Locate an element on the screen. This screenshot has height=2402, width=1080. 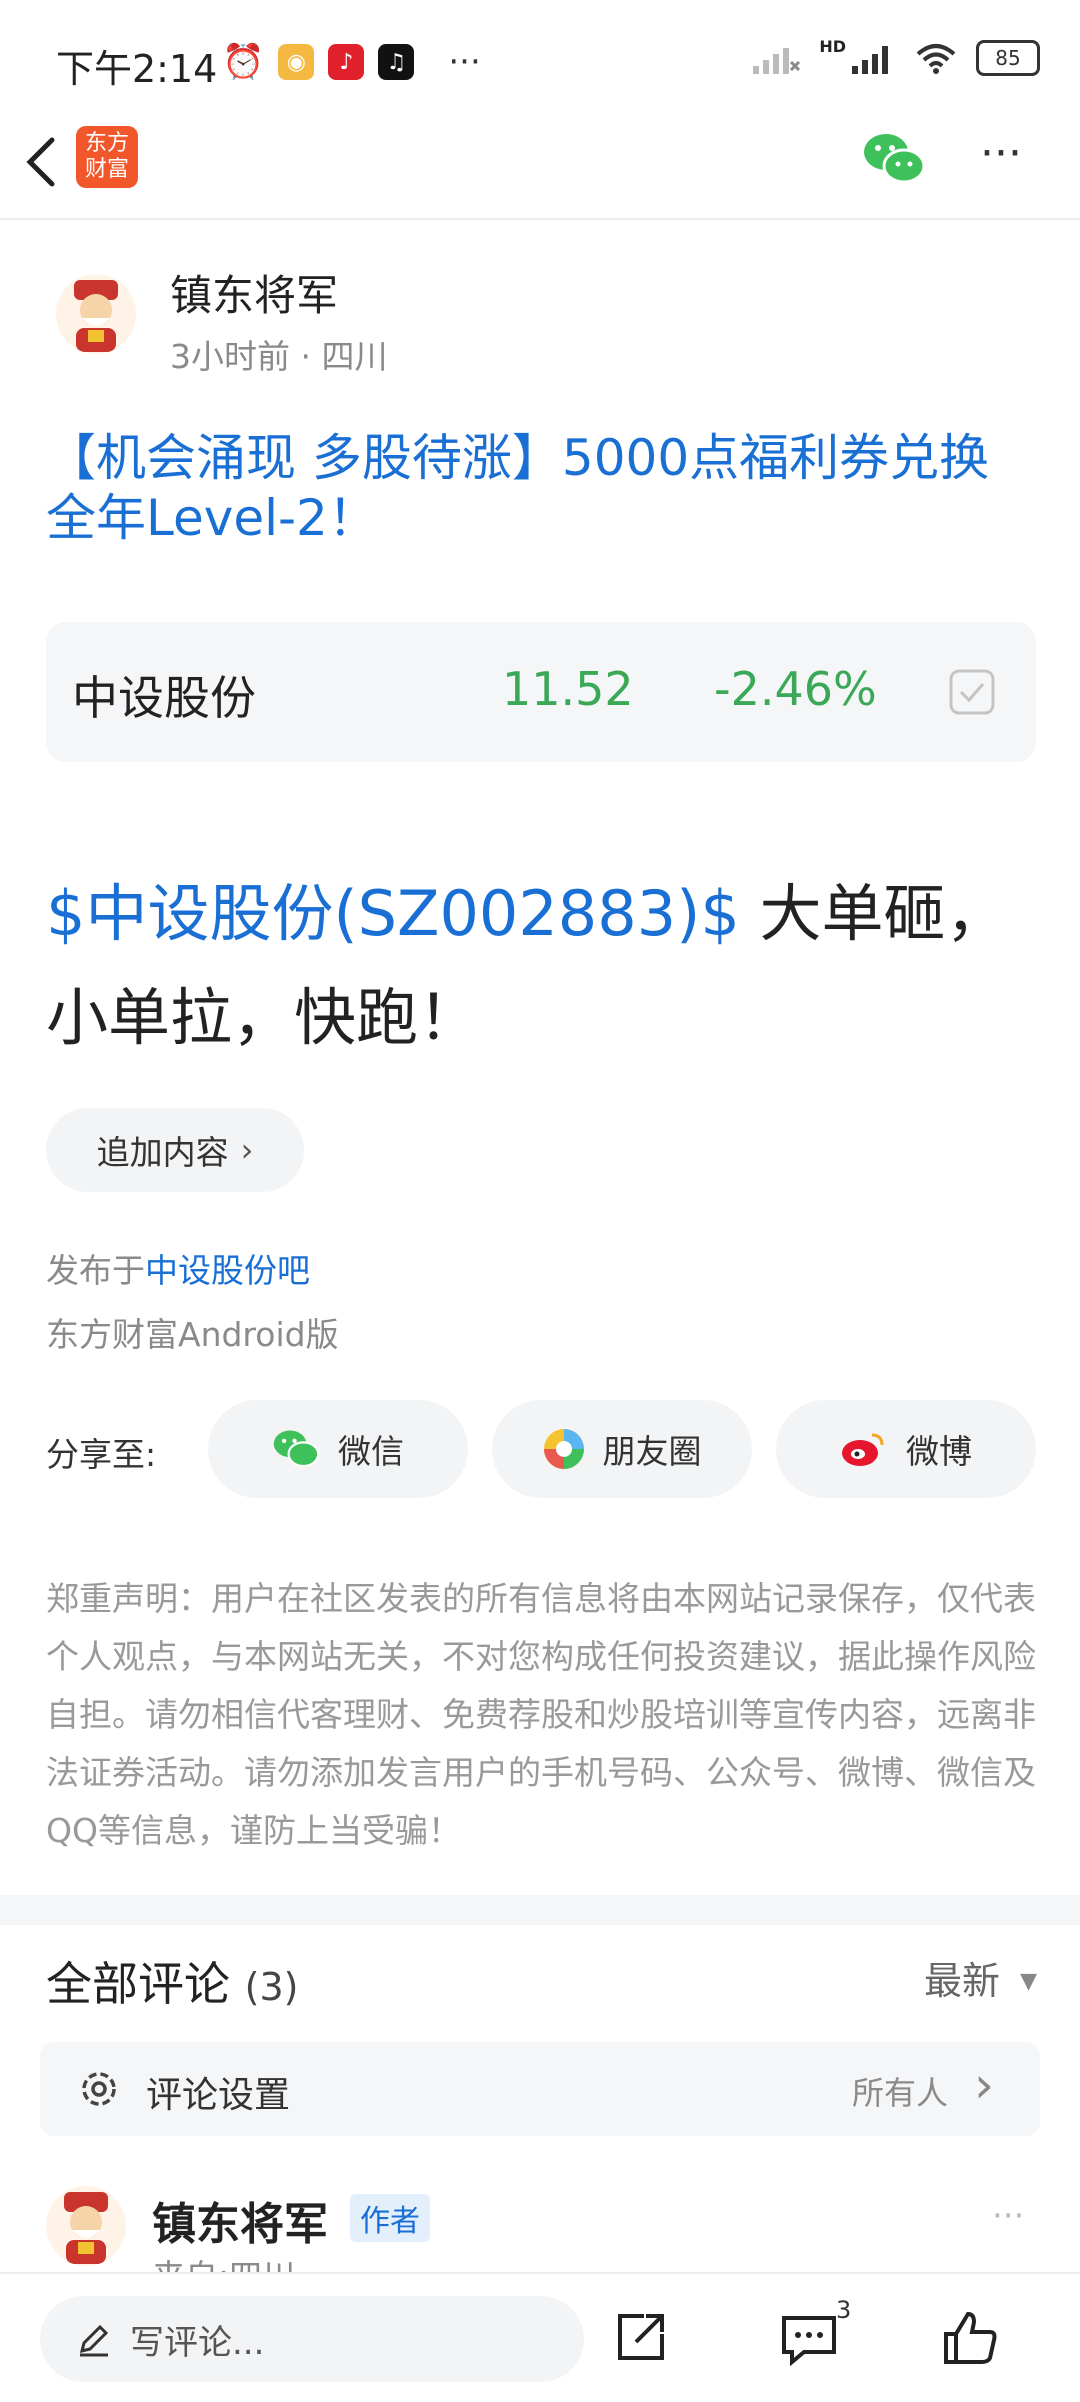
add-watchlist-checkbox-icon is located at coordinates (972, 692).